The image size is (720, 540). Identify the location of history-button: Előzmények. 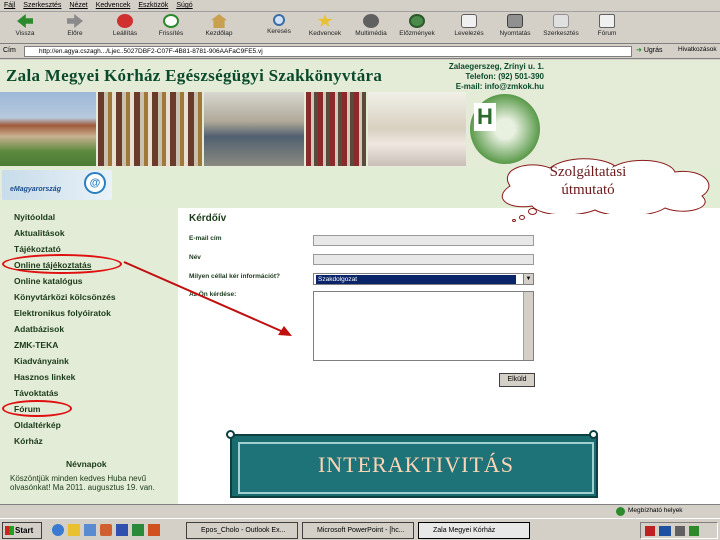
(417, 28).